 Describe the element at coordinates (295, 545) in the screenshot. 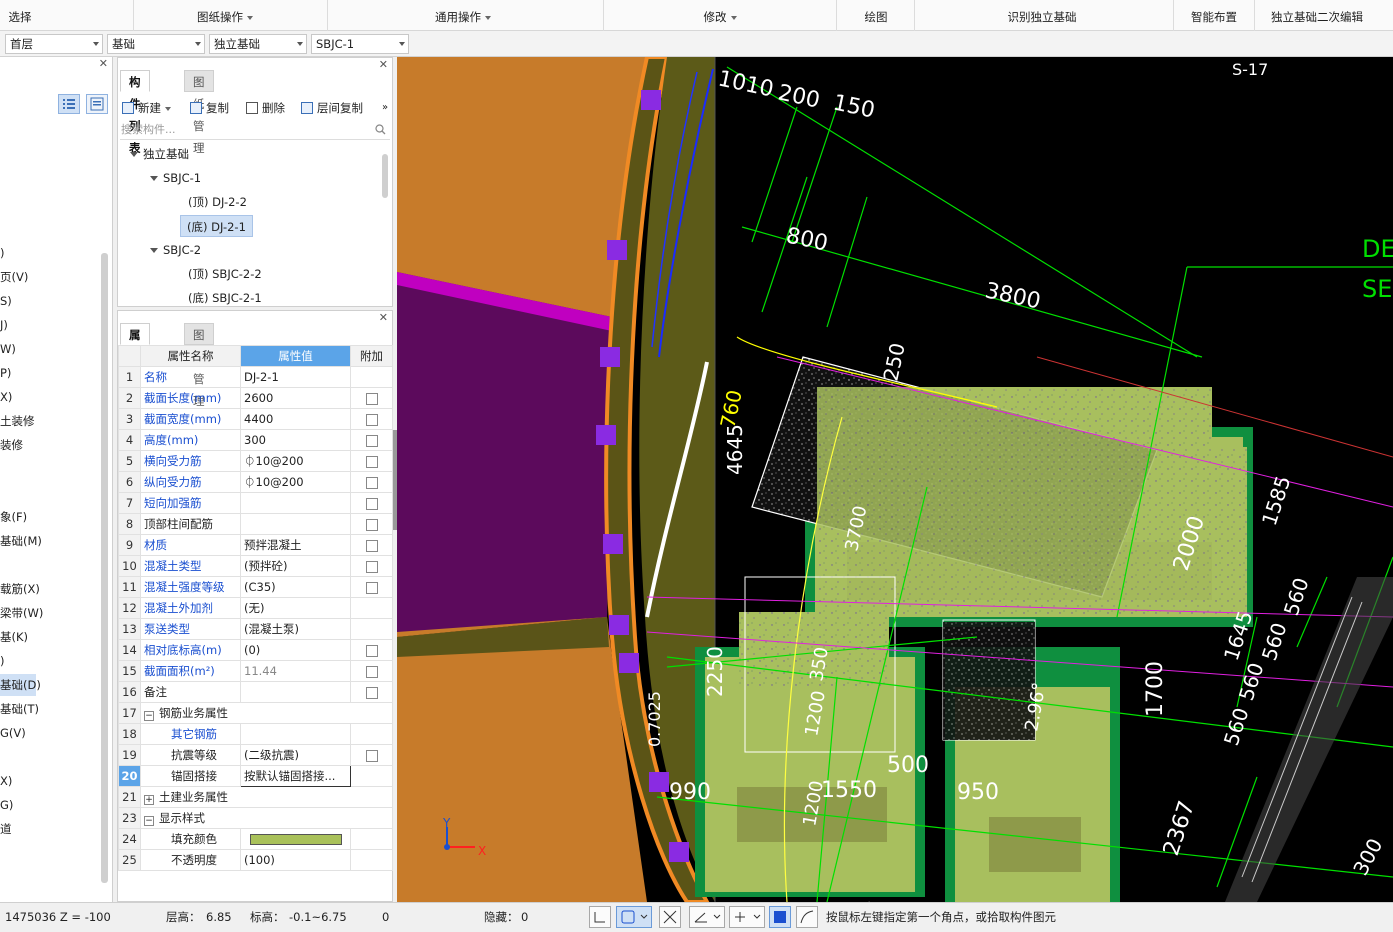

I see `property-value: 预拌混凝土` at that location.